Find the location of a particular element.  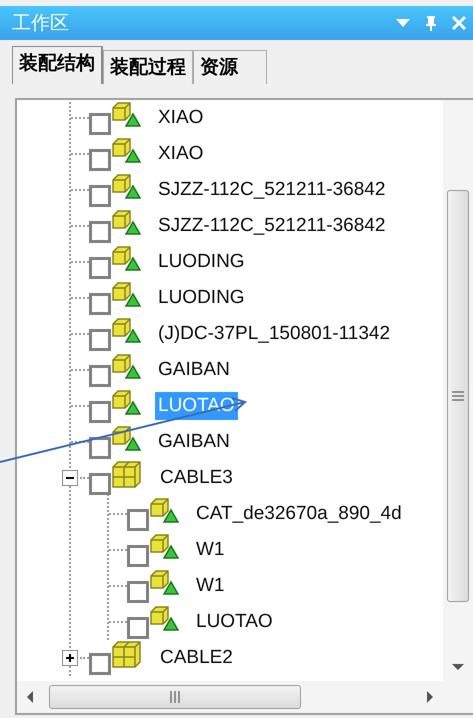

tree-item: CABLE2 is located at coordinates (196, 658).